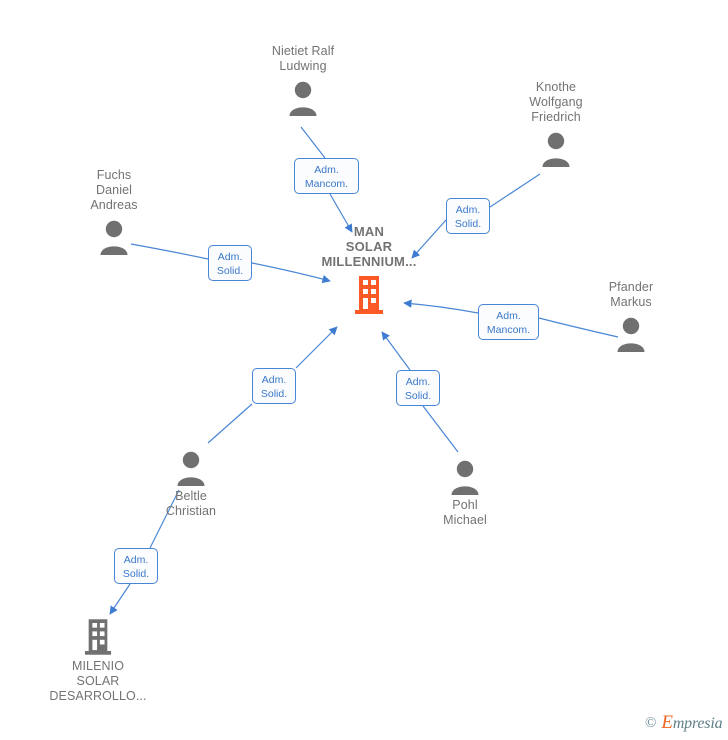 The image size is (728, 740). I want to click on edge-label-fuchs-to-man: Adm. Solid., so click(230, 263).